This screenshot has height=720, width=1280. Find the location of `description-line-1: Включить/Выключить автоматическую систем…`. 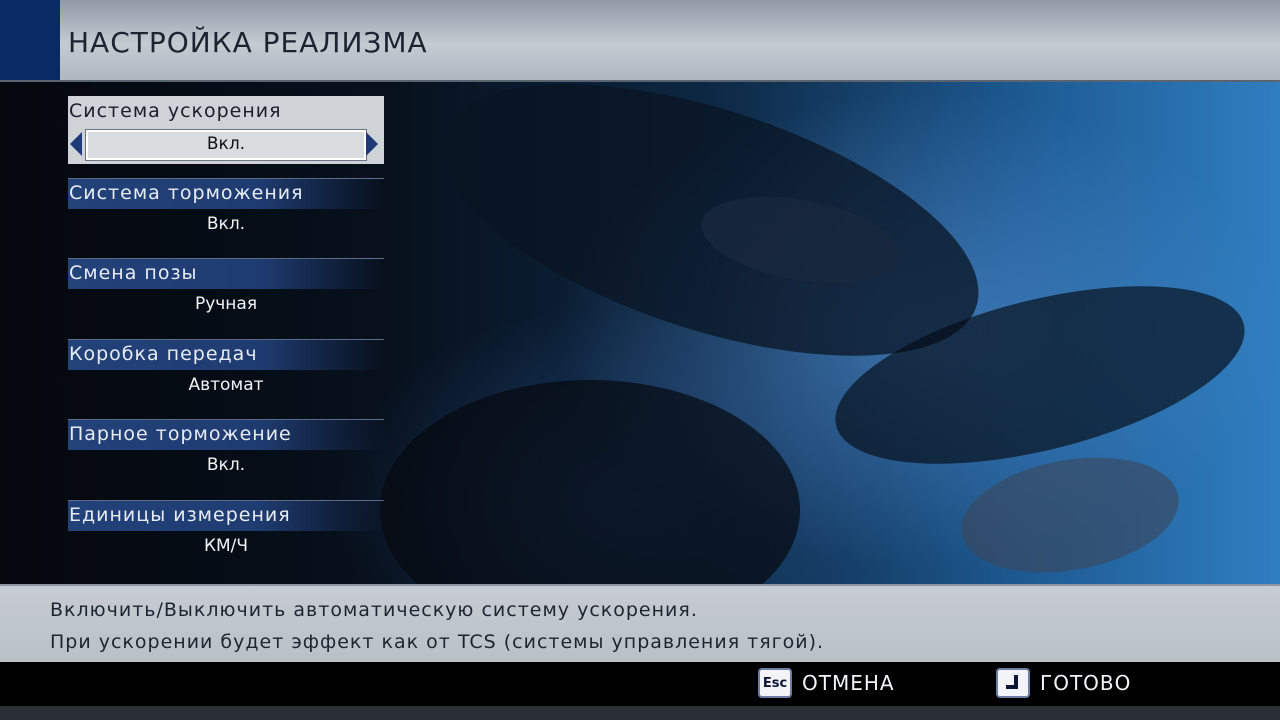

description-line-1: Включить/Выключить автоматическую систем… is located at coordinates (374, 610).